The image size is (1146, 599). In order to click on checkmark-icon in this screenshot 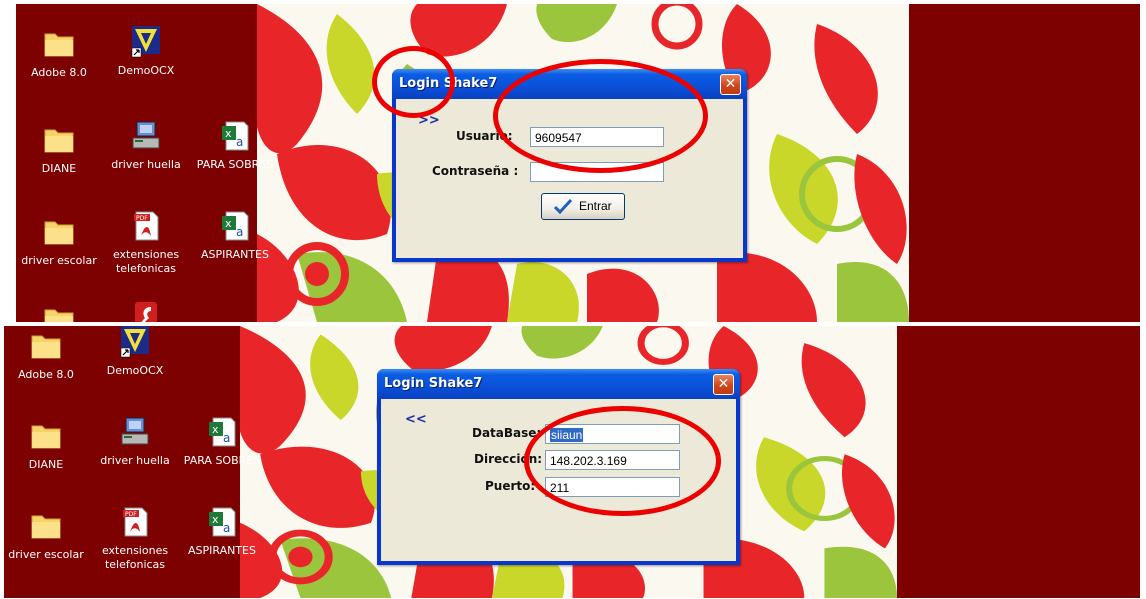, I will do `click(563, 206)`.